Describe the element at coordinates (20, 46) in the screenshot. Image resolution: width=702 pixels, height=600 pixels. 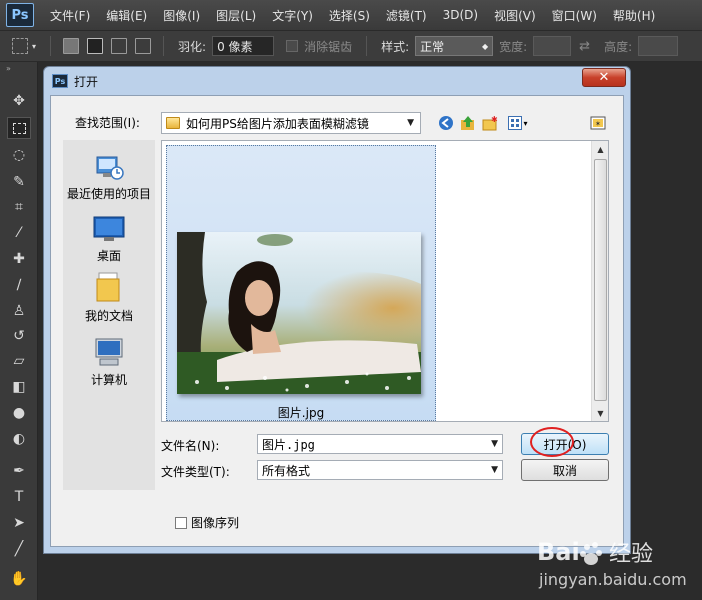
I see `marquee-tool-preset-icon` at that location.